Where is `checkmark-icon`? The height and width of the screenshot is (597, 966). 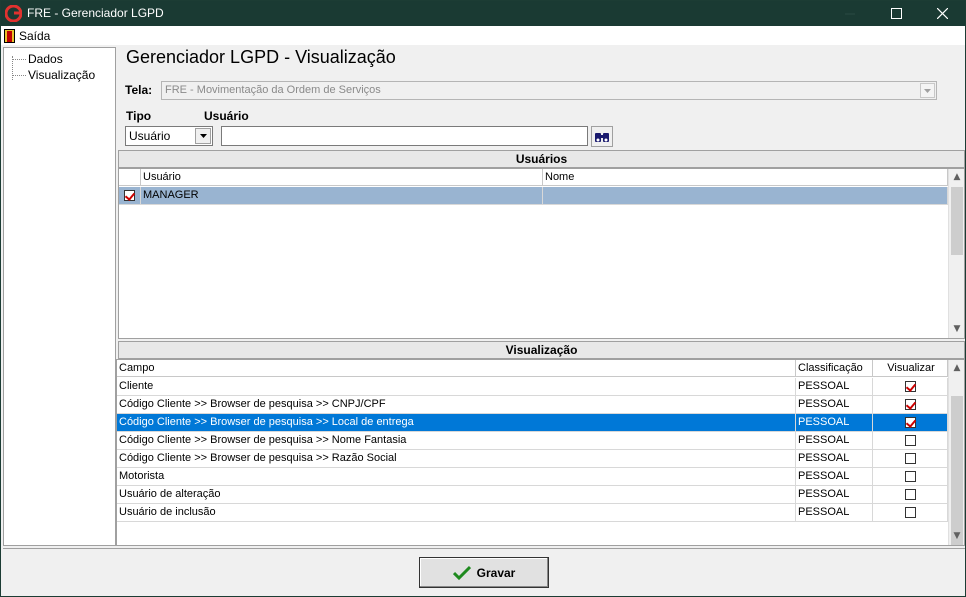 checkmark-icon is located at coordinates (461, 572).